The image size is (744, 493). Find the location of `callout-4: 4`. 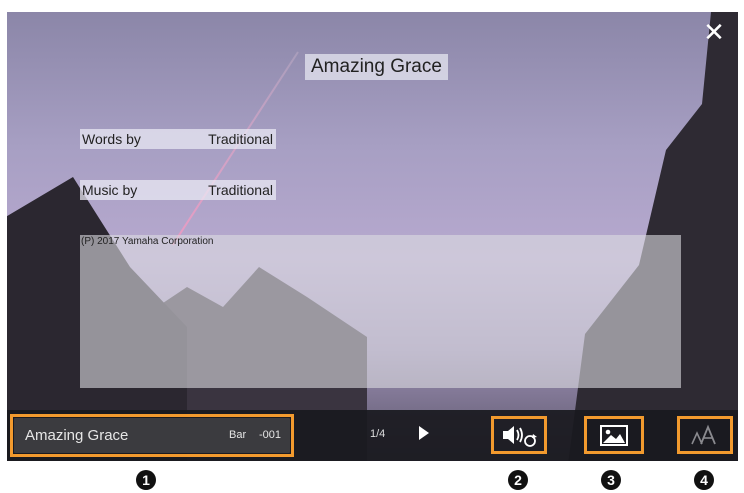

callout-4: 4 is located at coordinates (704, 480).